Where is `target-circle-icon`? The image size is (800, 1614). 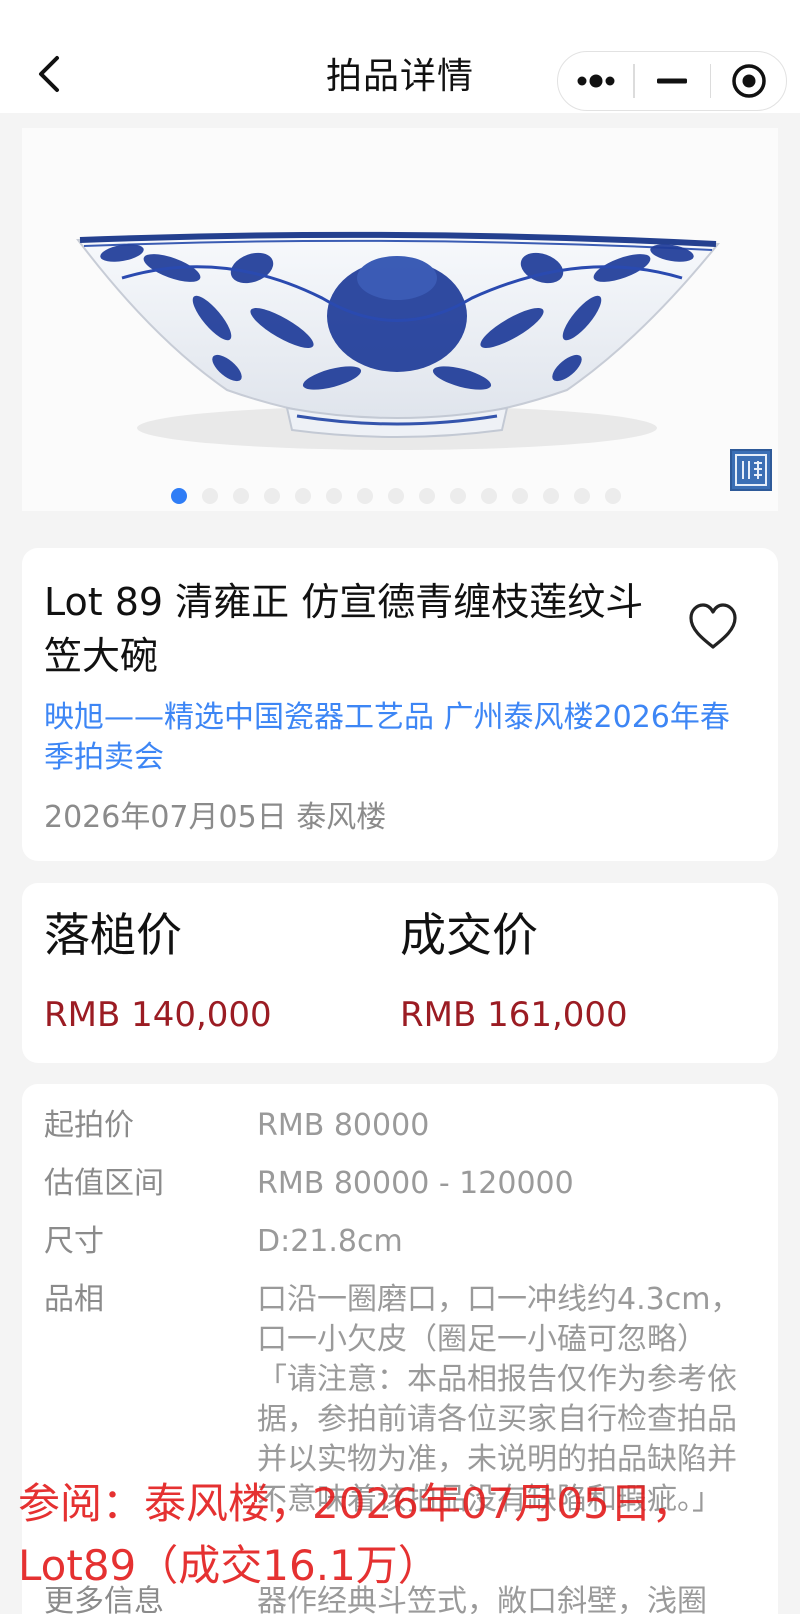 target-circle-icon is located at coordinates (748, 81).